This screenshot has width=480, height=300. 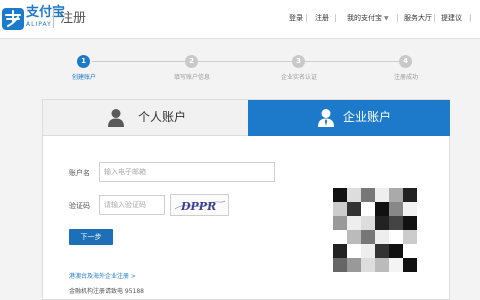 What do you see at coordinates (191, 61) in the screenshot?
I see `step-2-circle: 2` at bounding box center [191, 61].